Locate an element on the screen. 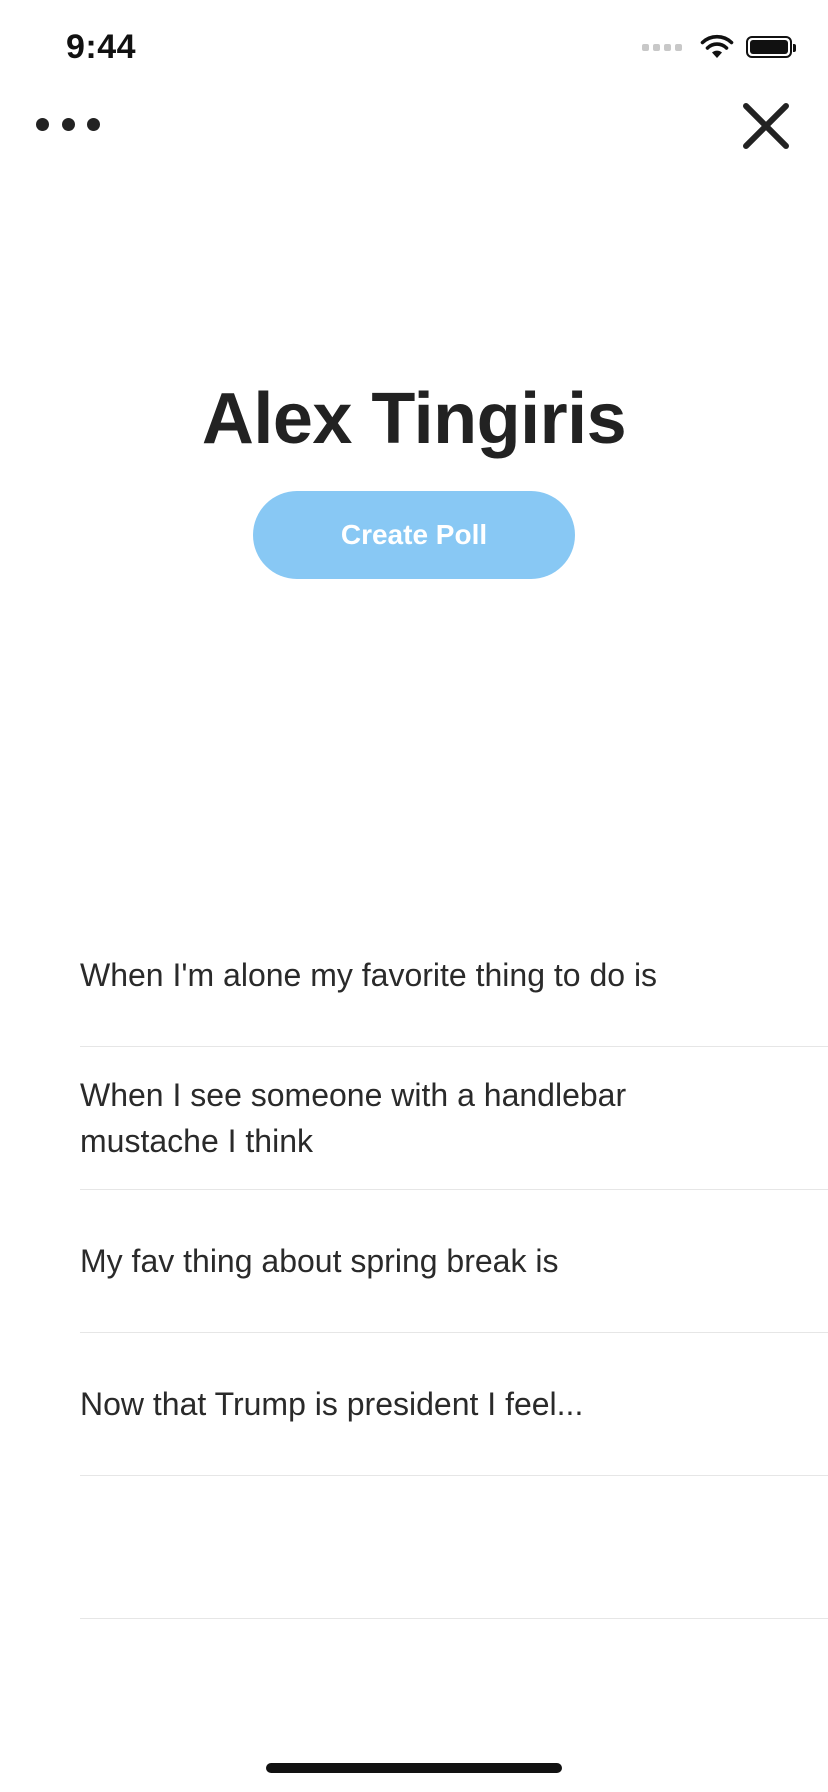  battery-icon is located at coordinates (771, 47).